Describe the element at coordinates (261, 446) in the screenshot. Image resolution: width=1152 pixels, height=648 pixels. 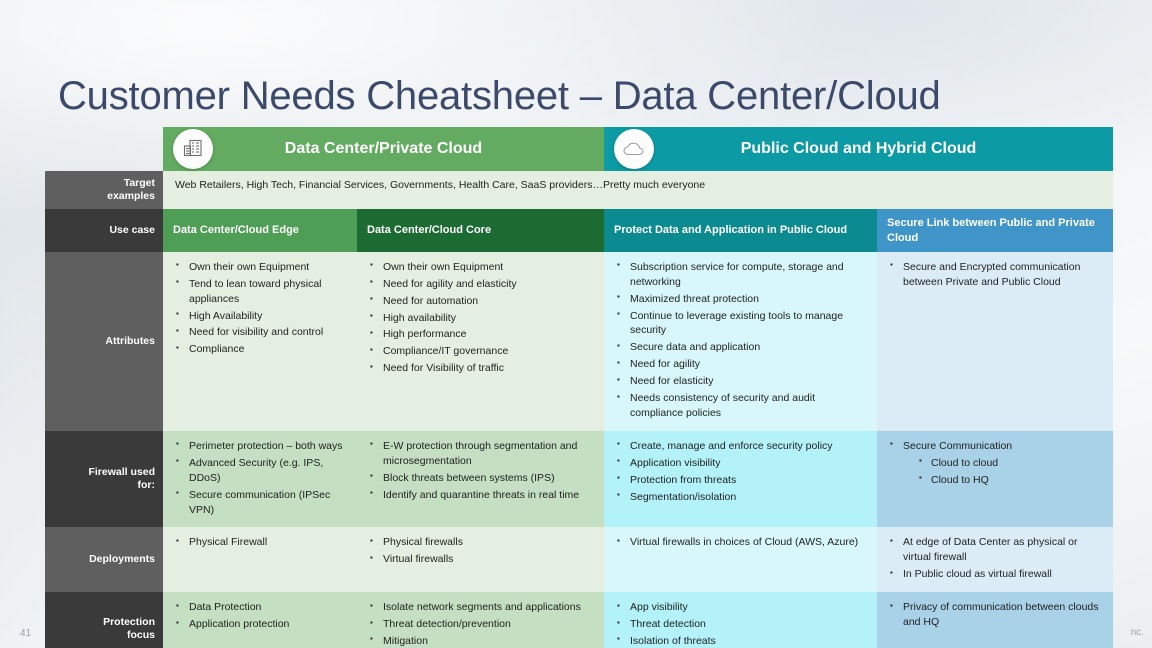
I see `list-item: Perimeter protection – both ways` at that location.